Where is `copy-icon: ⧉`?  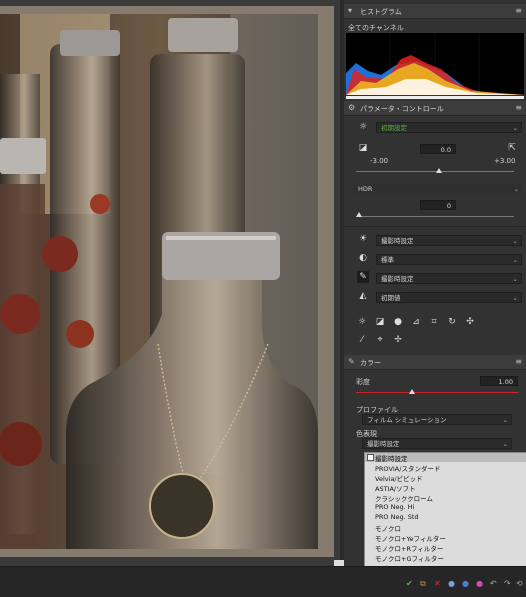
copy-icon: ⧉ is located at coordinates (423, 584).